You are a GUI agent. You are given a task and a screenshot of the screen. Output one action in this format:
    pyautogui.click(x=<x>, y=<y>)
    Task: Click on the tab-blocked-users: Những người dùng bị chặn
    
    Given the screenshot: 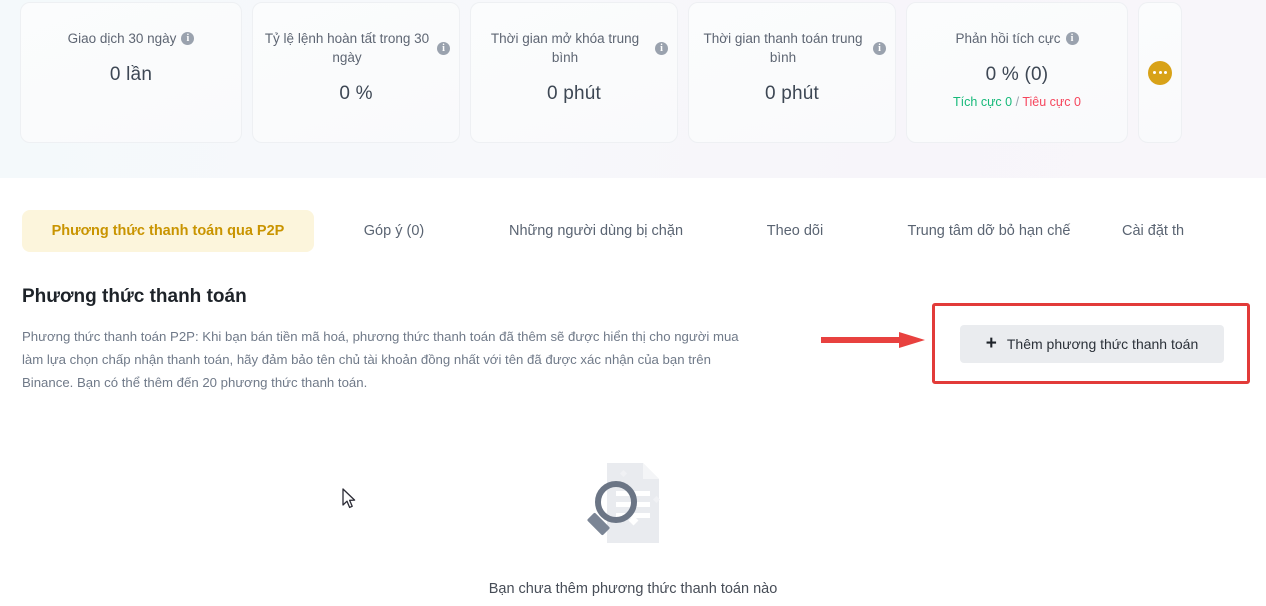 What is the action you would take?
    pyautogui.click(x=596, y=231)
    